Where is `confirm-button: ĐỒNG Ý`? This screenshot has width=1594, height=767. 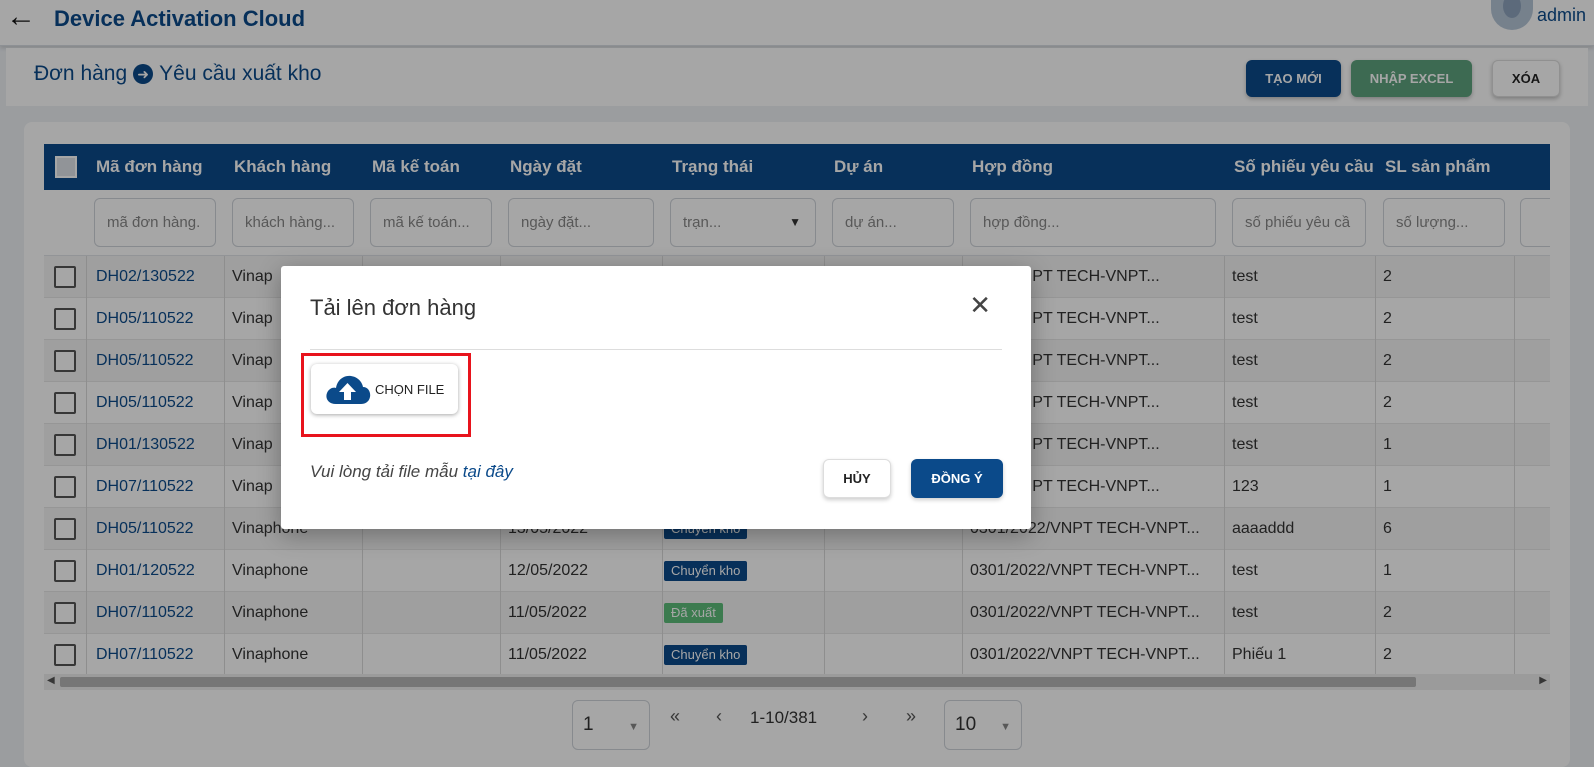
confirm-button: ĐỒNG Ý is located at coordinates (957, 478).